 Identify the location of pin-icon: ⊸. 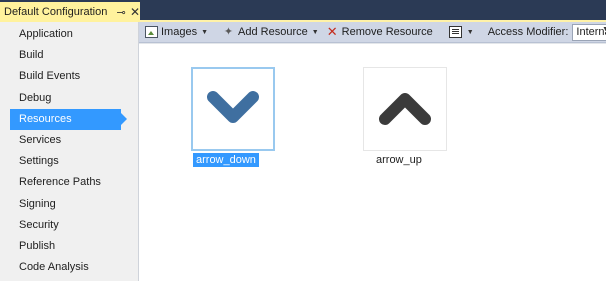
(121, 12).